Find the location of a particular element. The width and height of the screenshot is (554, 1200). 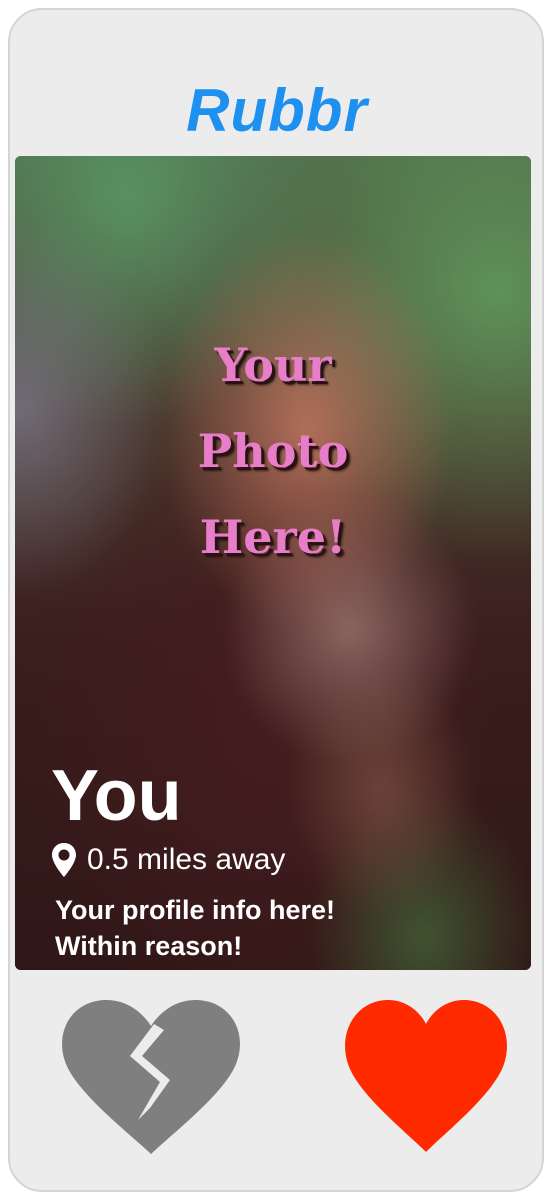

like-button is located at coordinates (426, 1076).